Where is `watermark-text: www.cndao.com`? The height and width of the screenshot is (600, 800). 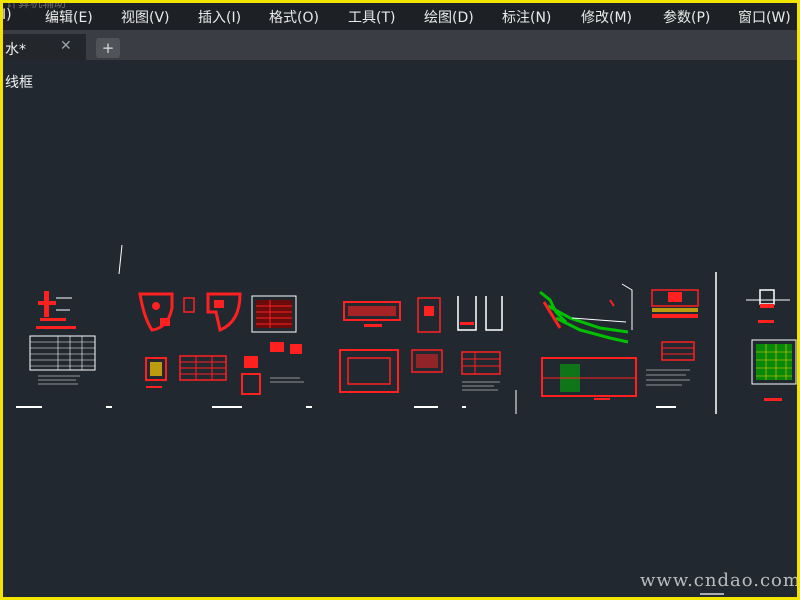
watermark-text: www.cndao.com is located at coordinates (720, 580).